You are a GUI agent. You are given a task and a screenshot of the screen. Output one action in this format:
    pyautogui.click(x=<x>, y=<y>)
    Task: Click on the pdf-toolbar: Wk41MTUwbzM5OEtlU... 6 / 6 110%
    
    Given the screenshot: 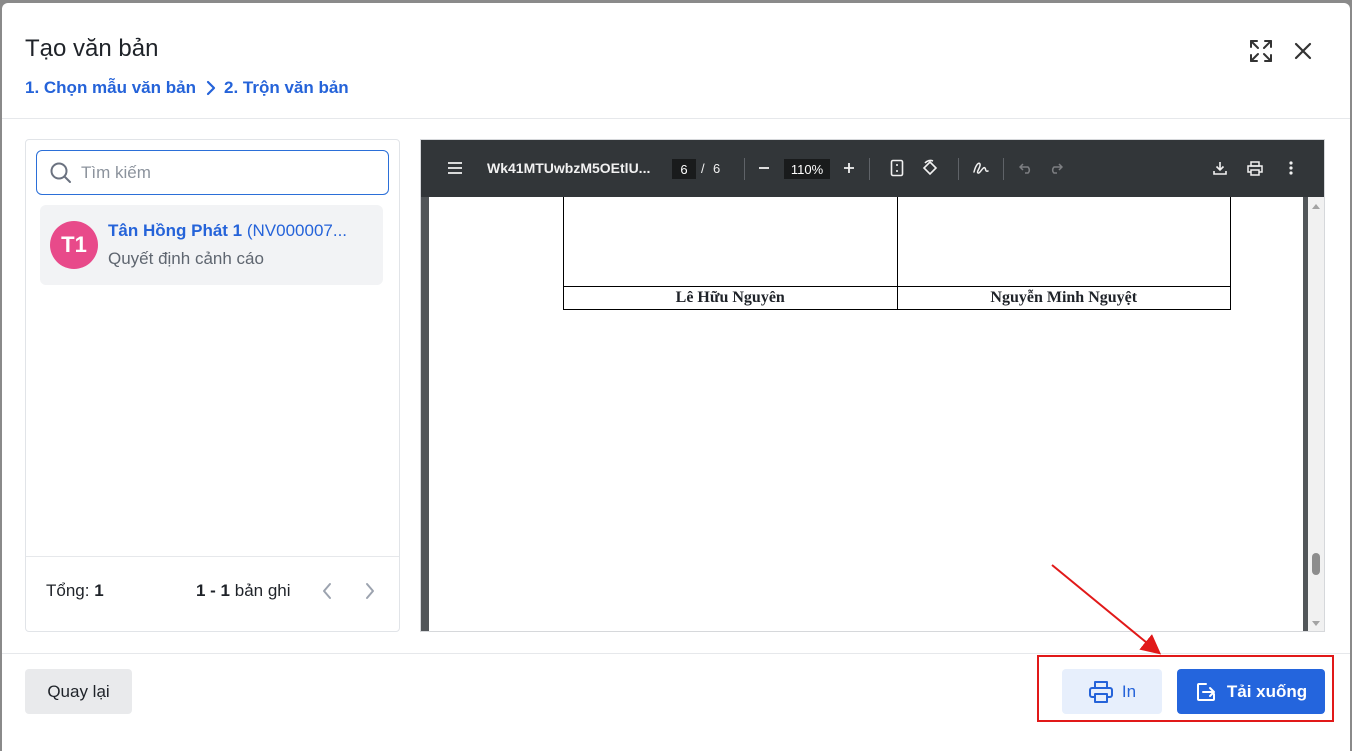 What is the action you would take?
    pyautogui.click(x=872, y=168)
    